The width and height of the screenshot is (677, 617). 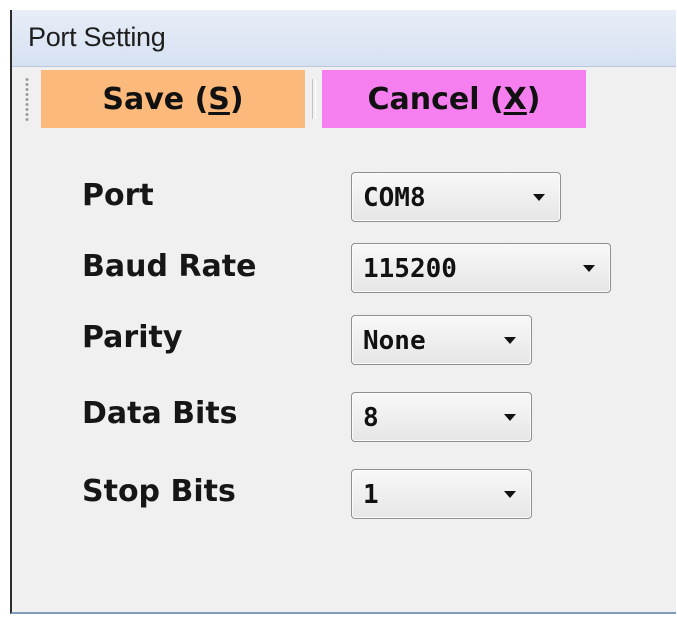 I want to click on stop-bits-label: Stop Bits, so click(x=159, y=491).